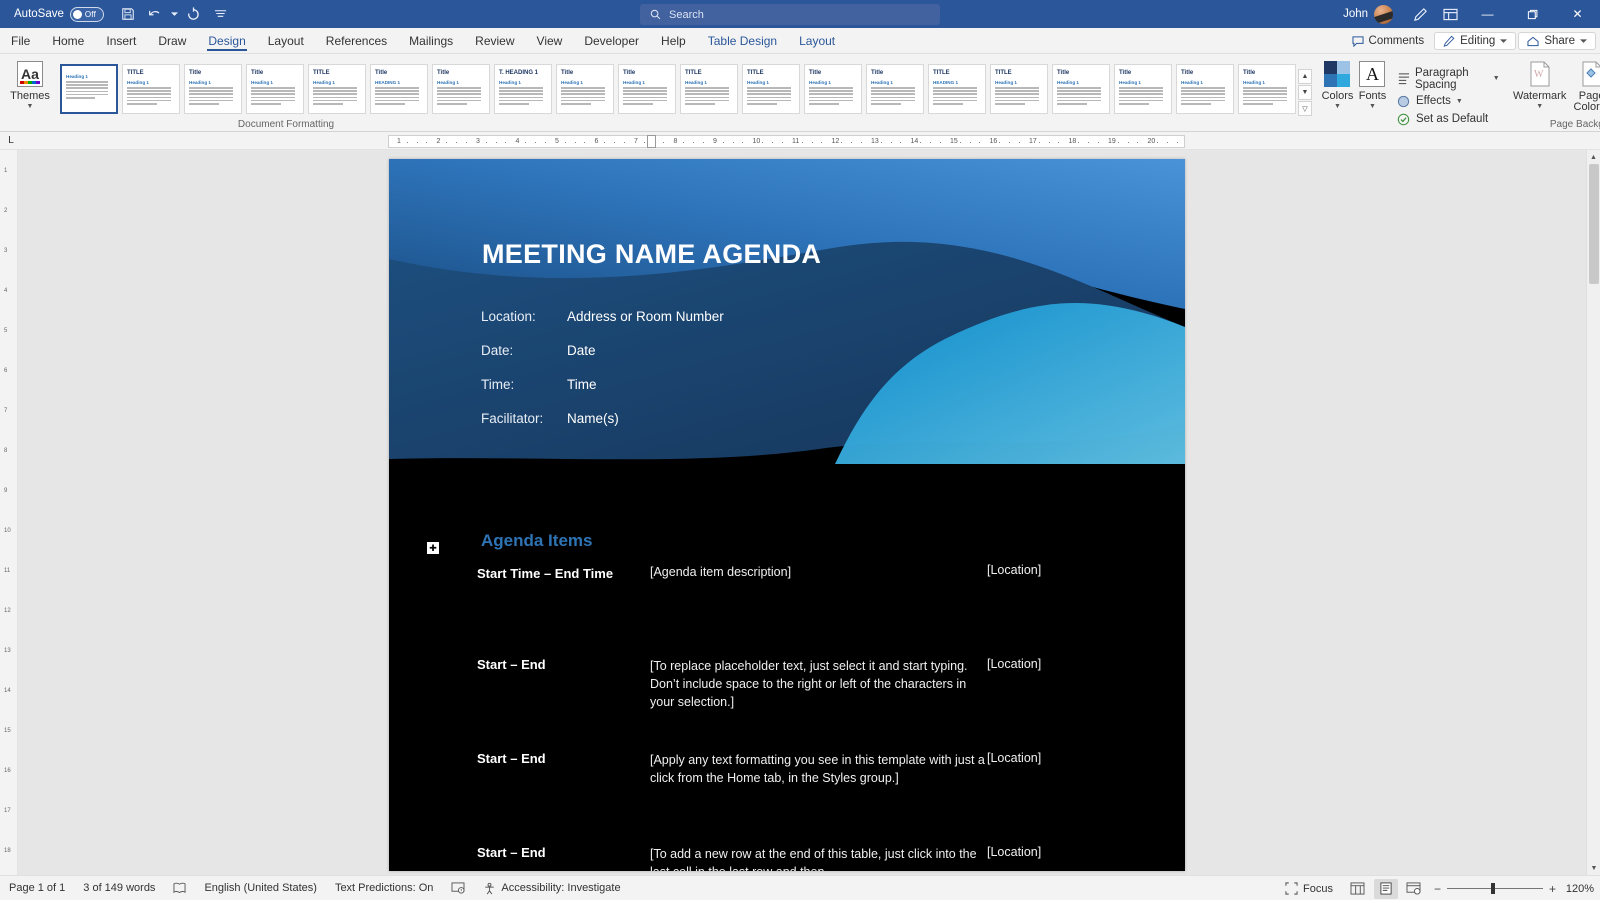  I want to click on table-move-handle: ✚, so click(433, 548).